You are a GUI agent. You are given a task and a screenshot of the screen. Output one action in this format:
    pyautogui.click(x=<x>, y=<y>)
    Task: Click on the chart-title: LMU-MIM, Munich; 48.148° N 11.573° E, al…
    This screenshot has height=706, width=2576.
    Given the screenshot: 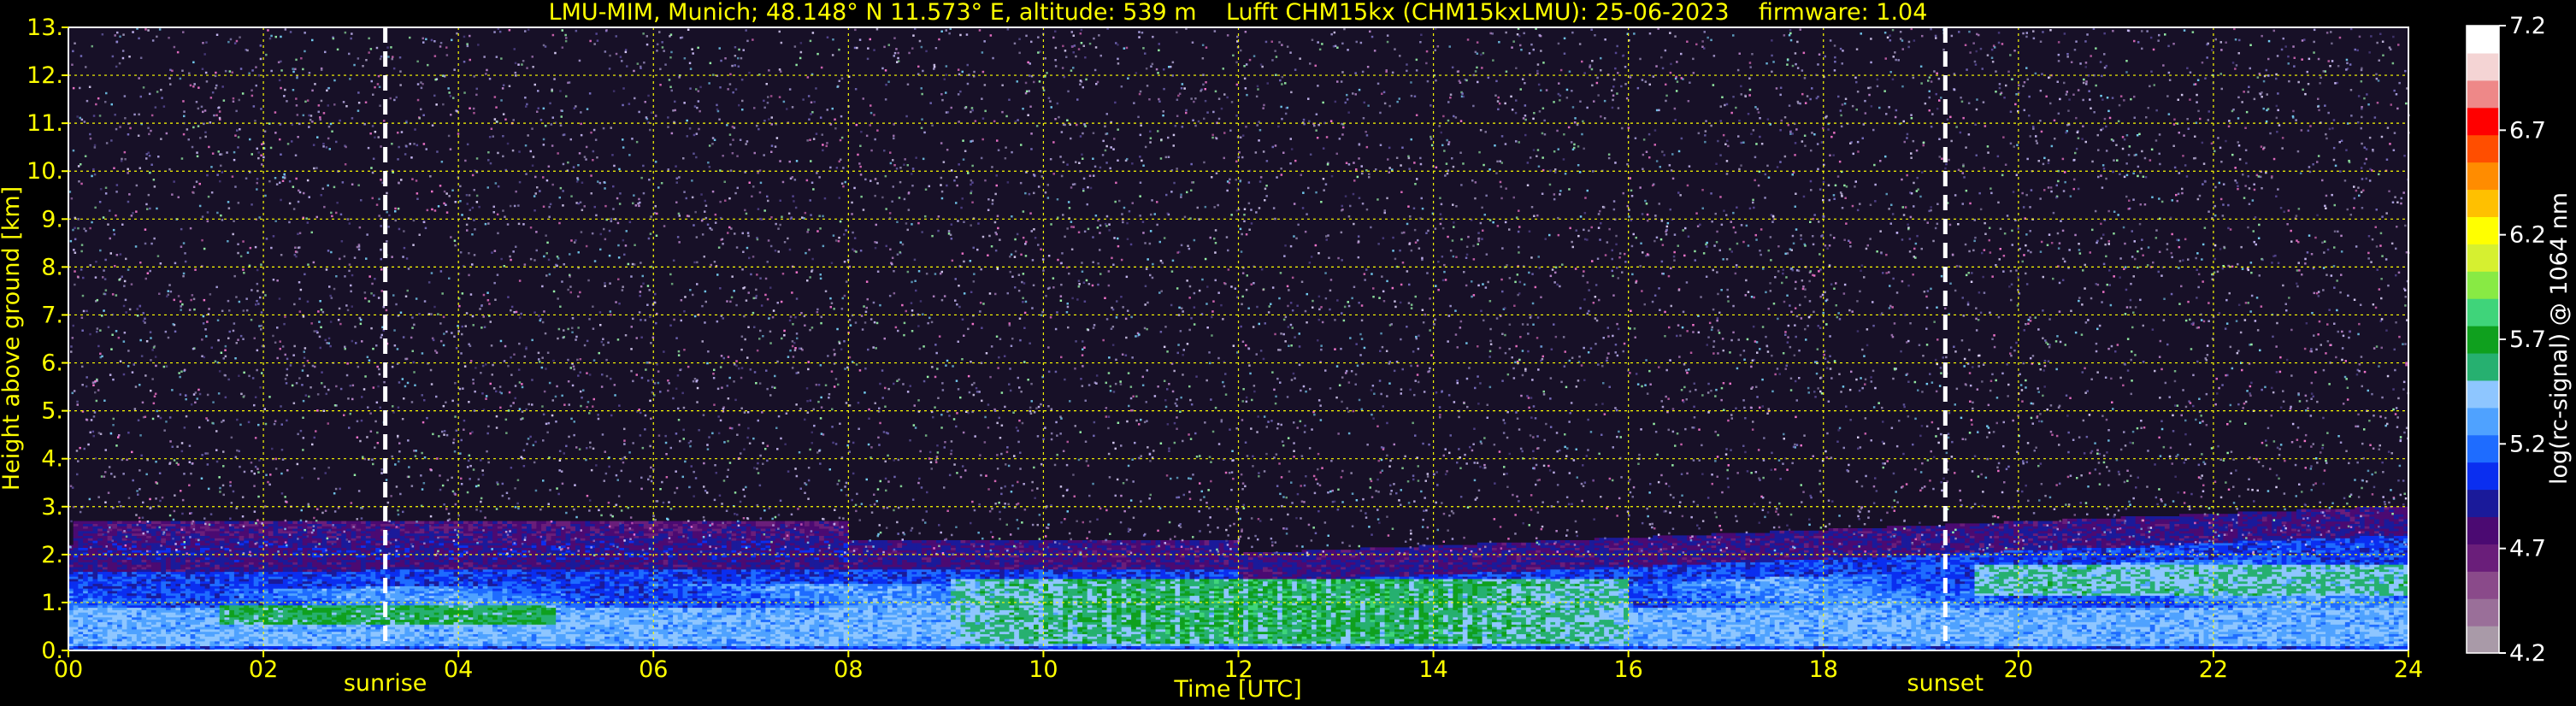 What is the action you would take?
    pyautogui.click(x=1238, y=13)
    